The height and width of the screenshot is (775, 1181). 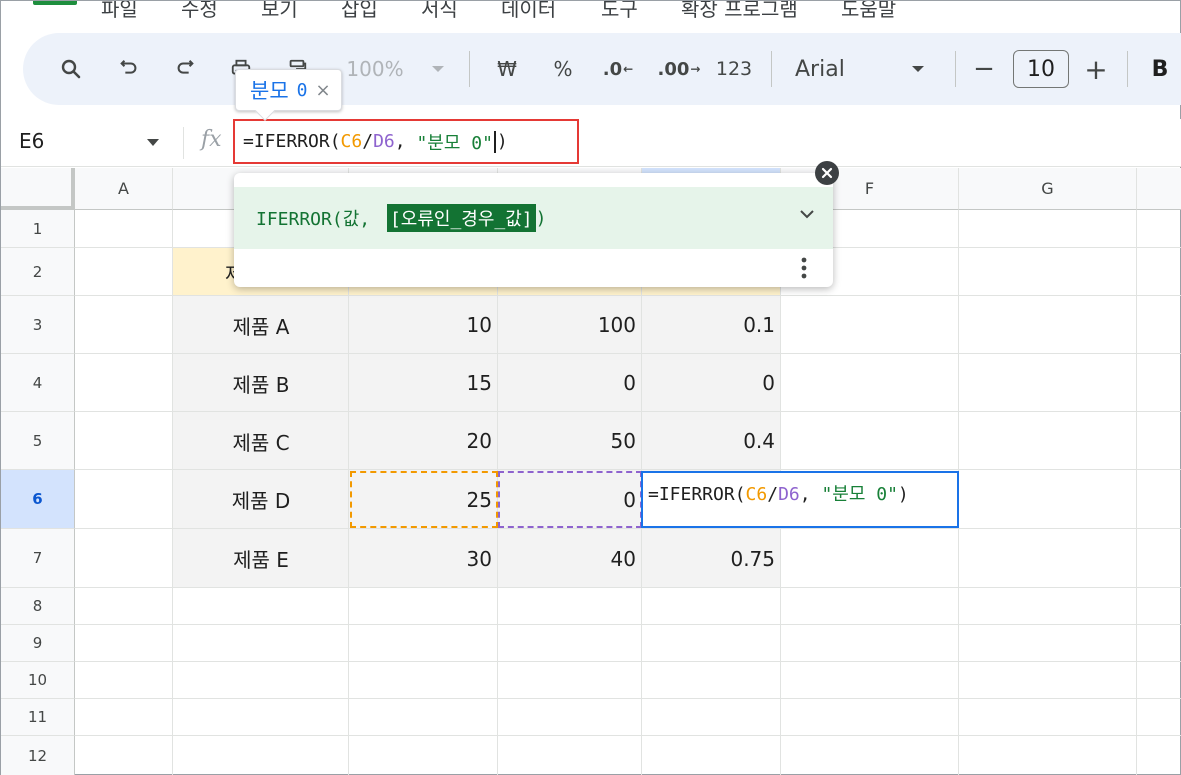 I want to click on cell-formula-comma: ,, so click(x=810, y=494).